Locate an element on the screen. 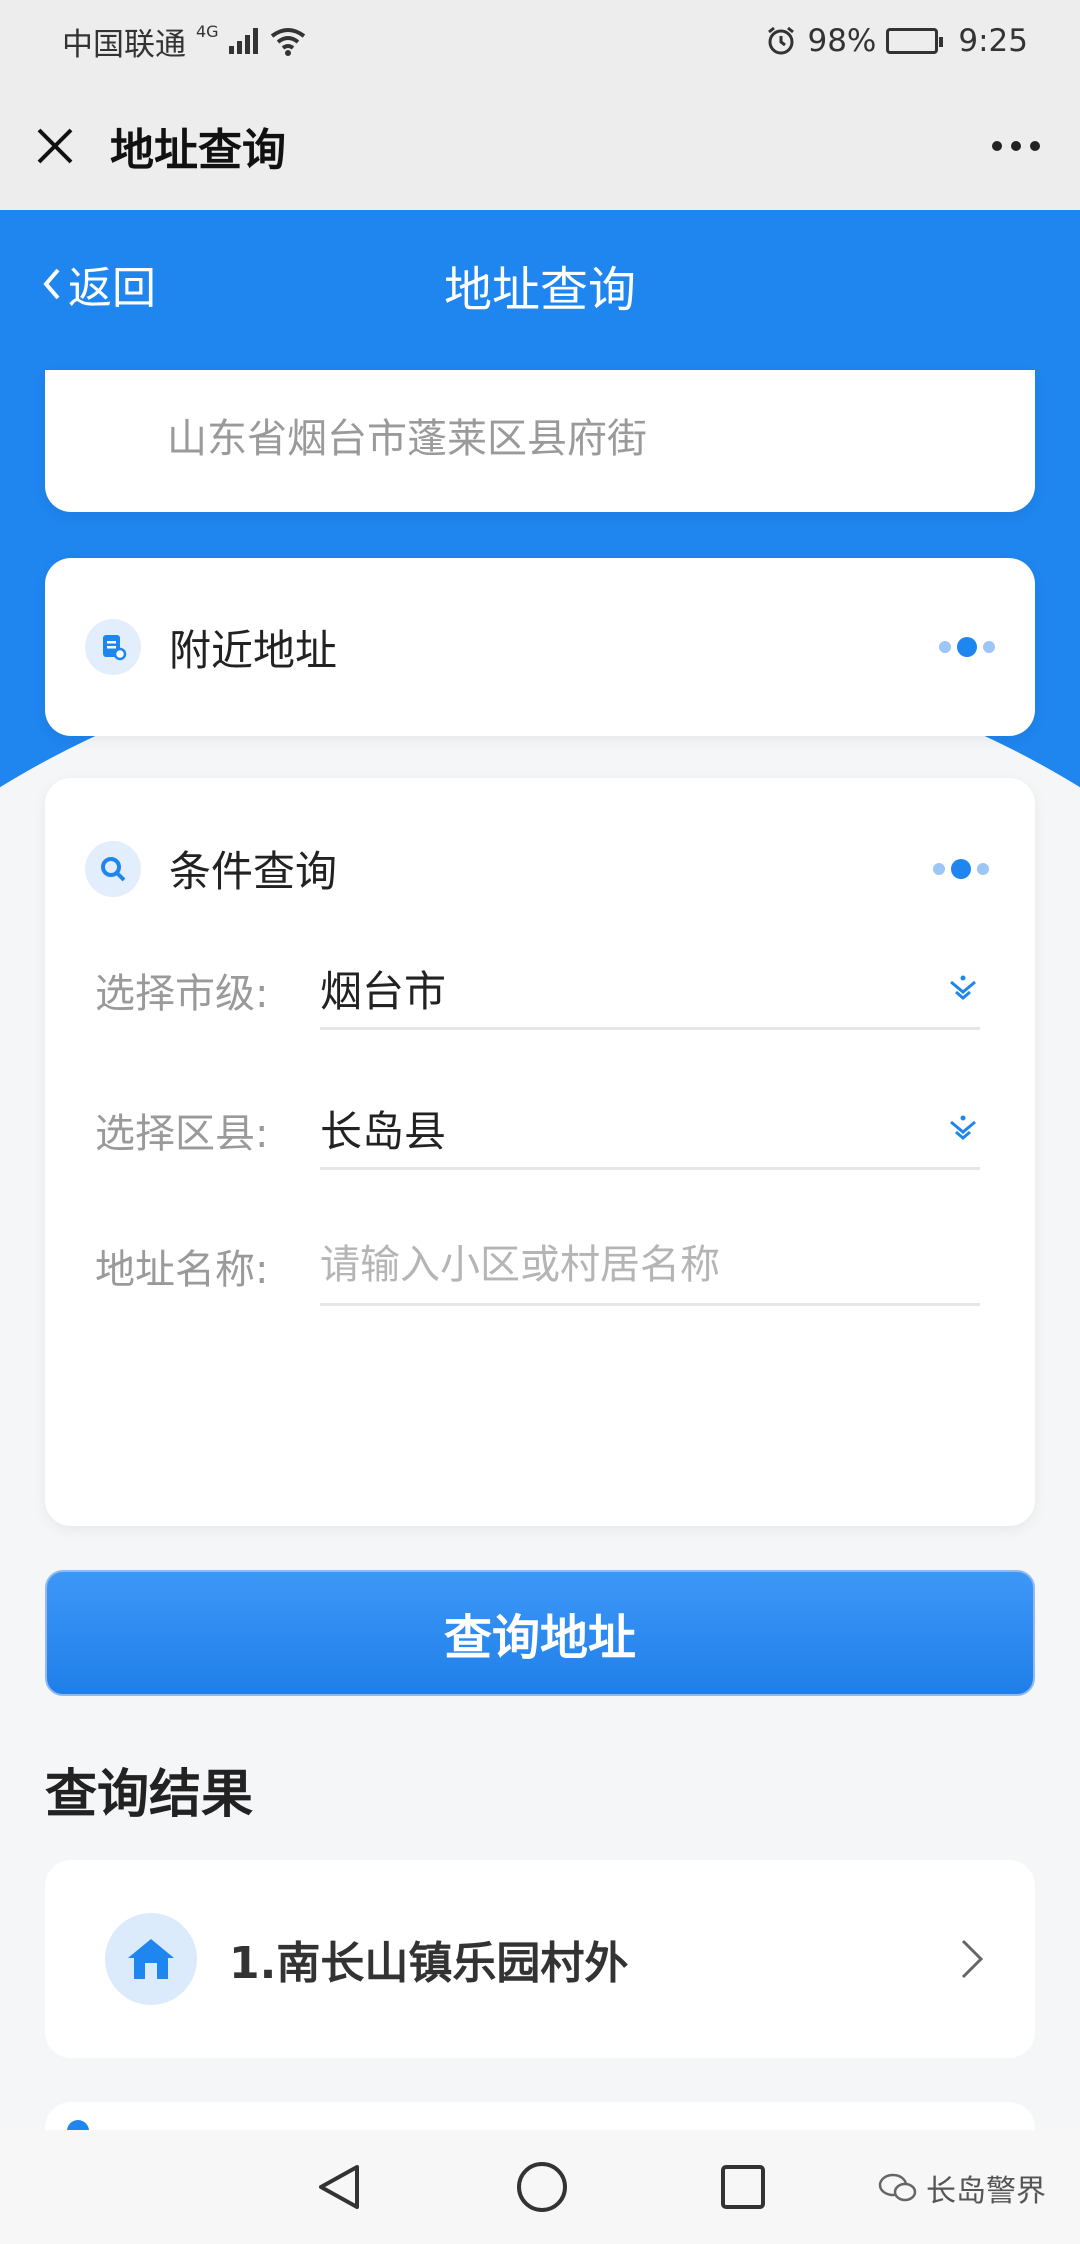 The height and width of the screenshot is (2244, 1080). district-select: 长岛县 is located at coordinates (650, 1130).